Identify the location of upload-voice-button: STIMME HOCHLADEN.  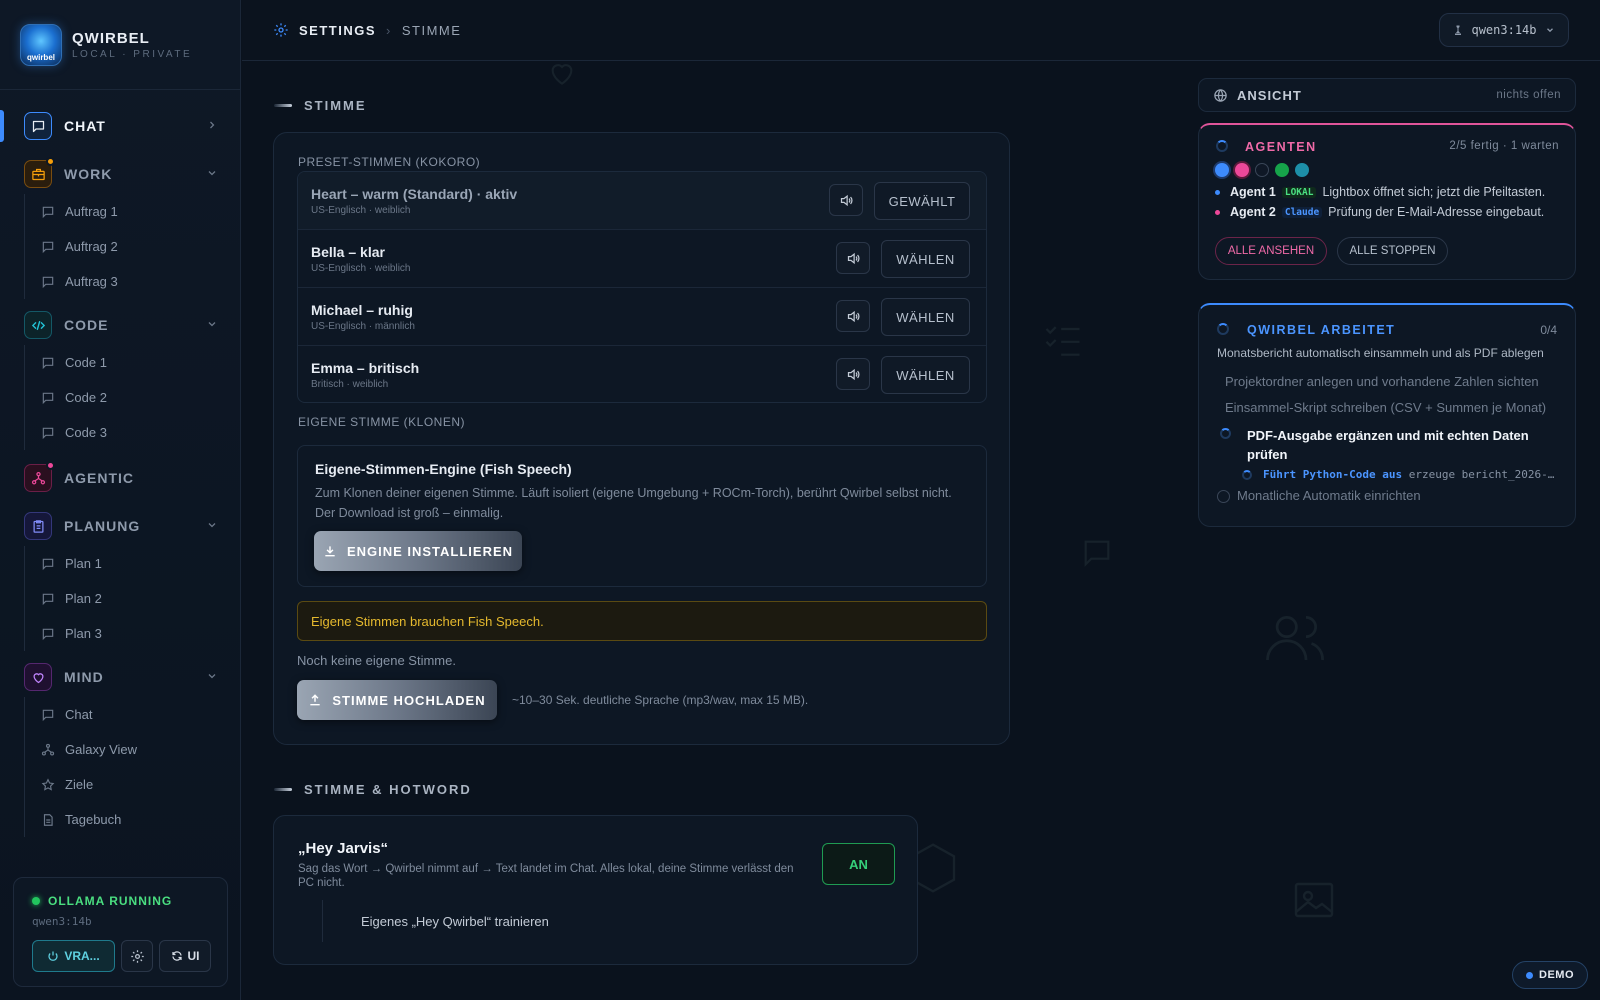
(397, 700).